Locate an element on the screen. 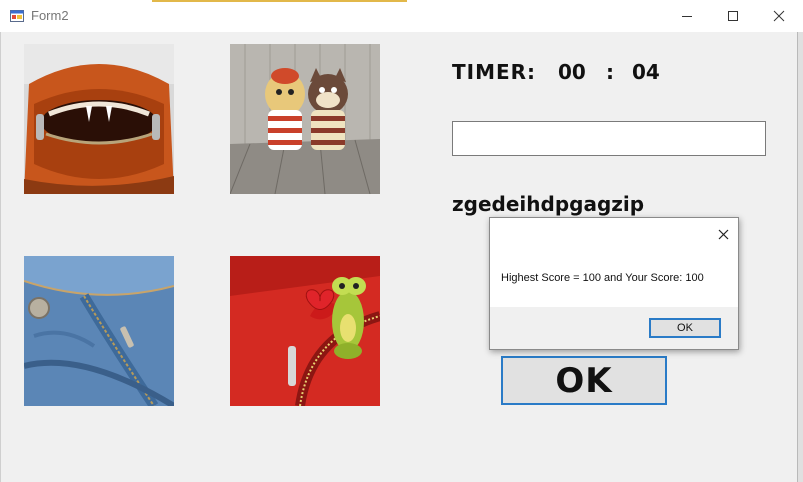  jeans-zipper-image is located at coordinates (99, 331).